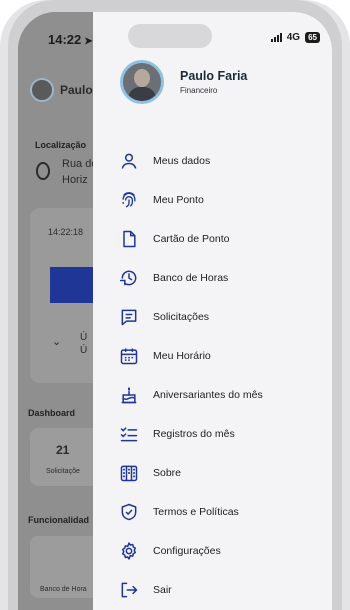 The height and width of the screenshot is (610, 350). Describe the element at coordinates (43, 171) in the screenshot. I see `location-pin-icon` at that location.